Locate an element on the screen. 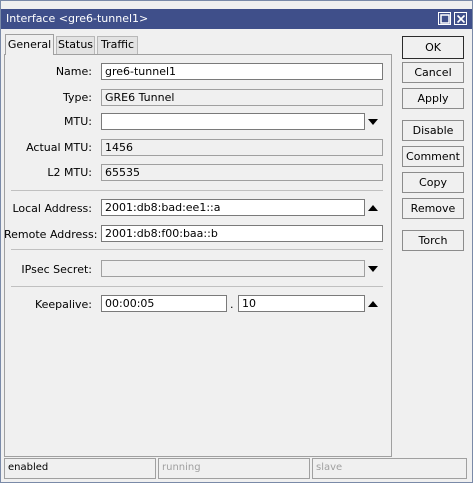 Image resolution: width=474 pixels, height=483 pixels. remove-button: Remove is located at coordinates (433, 208).